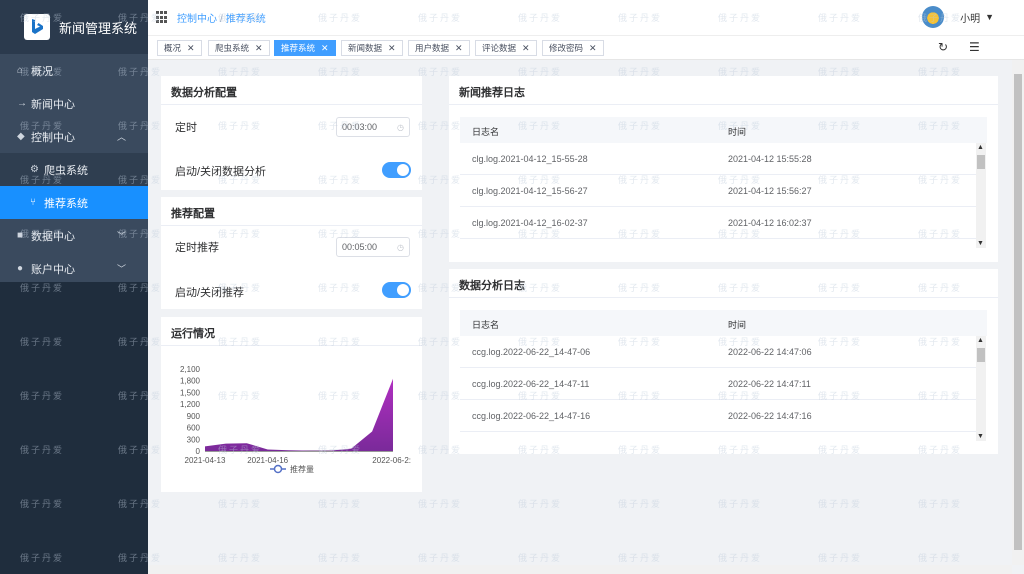  I want to click on sidebar-item-recommend: ⑂ 推荐系统, so click(74, 202).